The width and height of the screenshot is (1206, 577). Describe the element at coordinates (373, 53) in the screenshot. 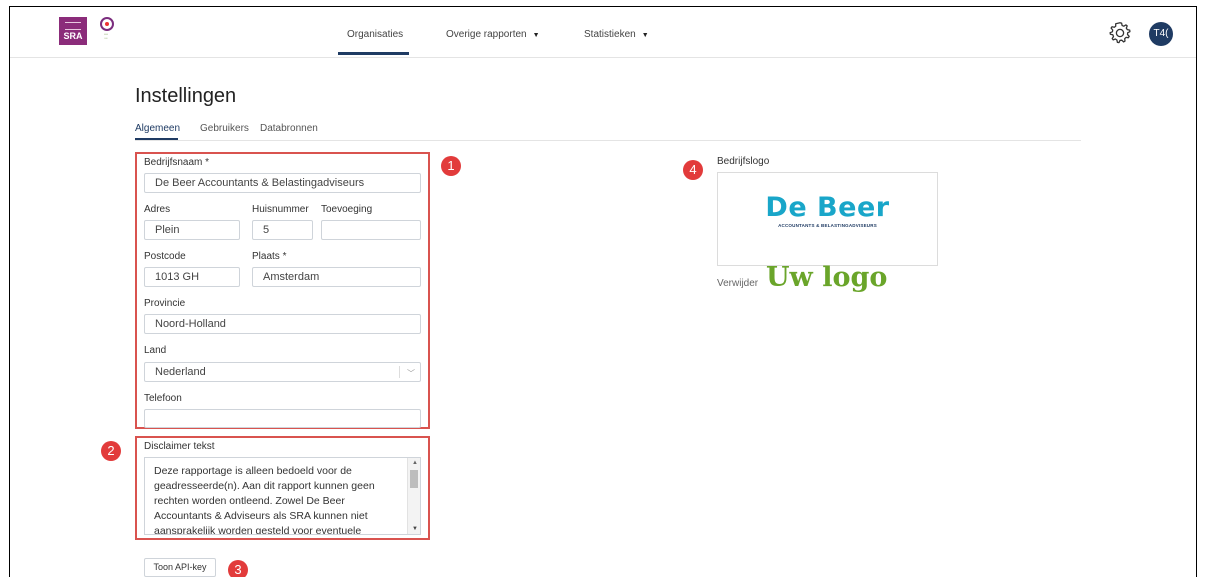

I see `nav-active-indicator` at that location.